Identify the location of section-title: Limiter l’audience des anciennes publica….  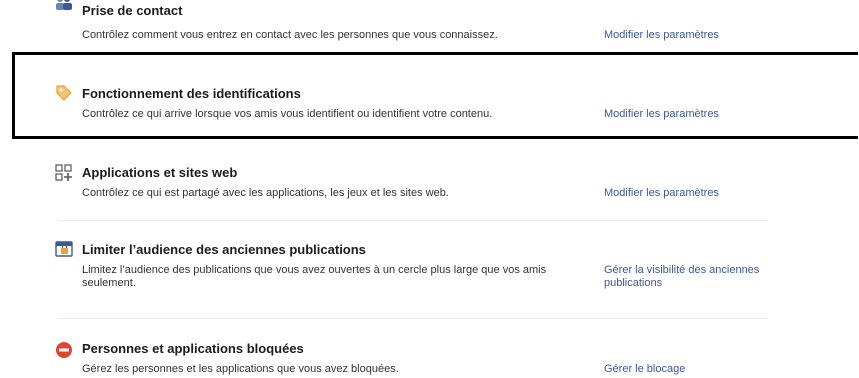
(224, 249).